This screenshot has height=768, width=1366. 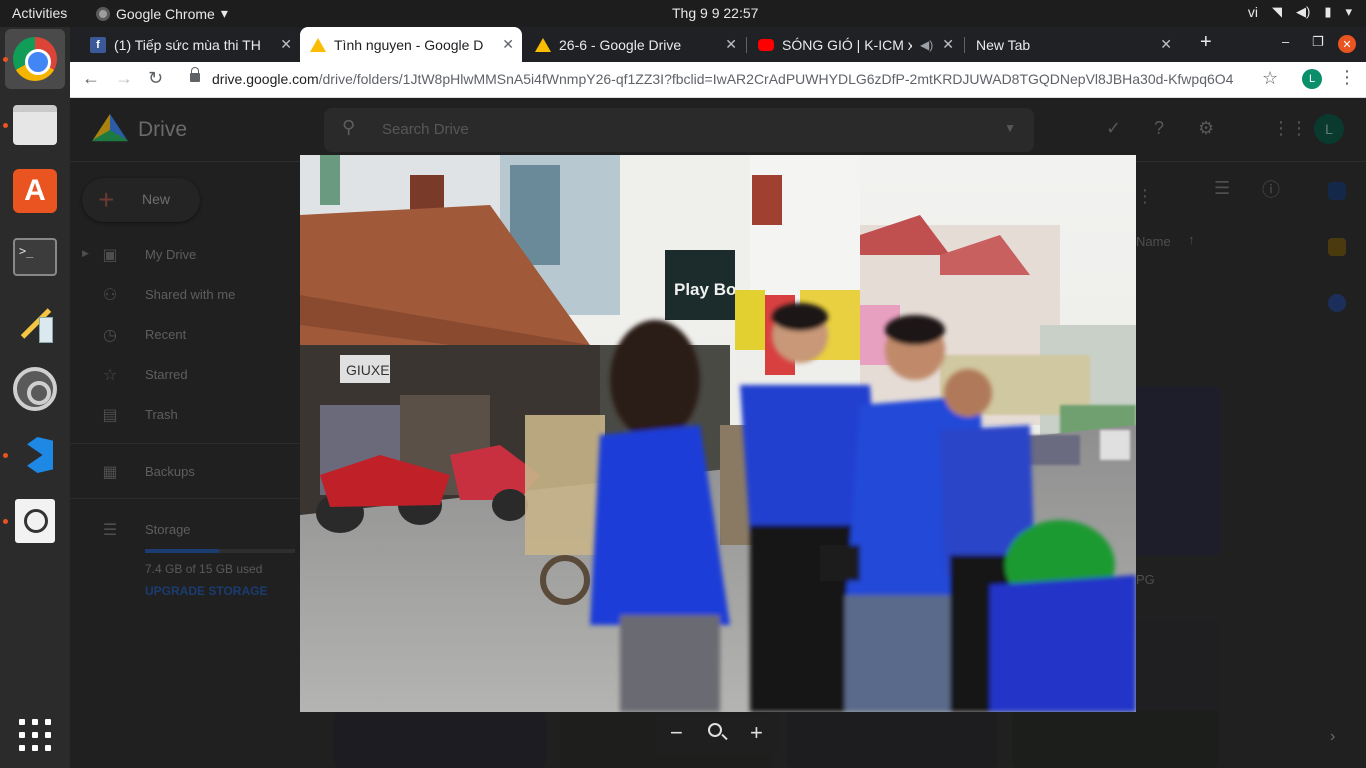 What do you see at coordinates (1159, 128) in the screenshot?
I see `help-icon: ?` at bounding box center [1159, 128].